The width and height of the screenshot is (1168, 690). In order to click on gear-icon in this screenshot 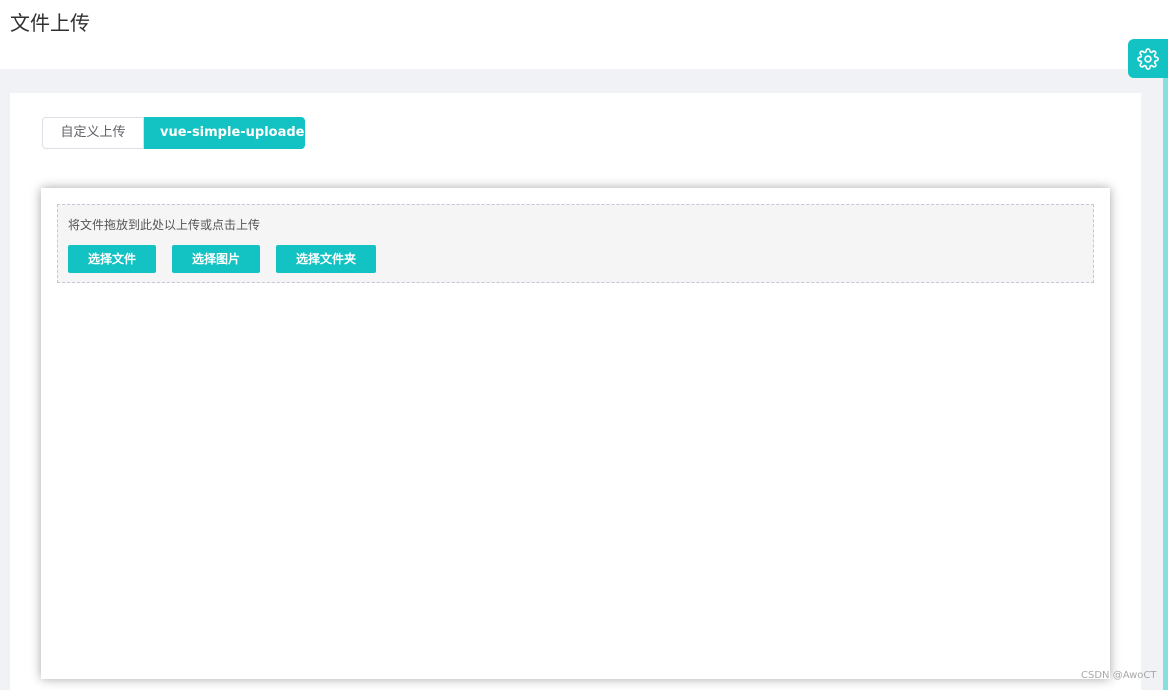, I will do `click(1148, 58)`.